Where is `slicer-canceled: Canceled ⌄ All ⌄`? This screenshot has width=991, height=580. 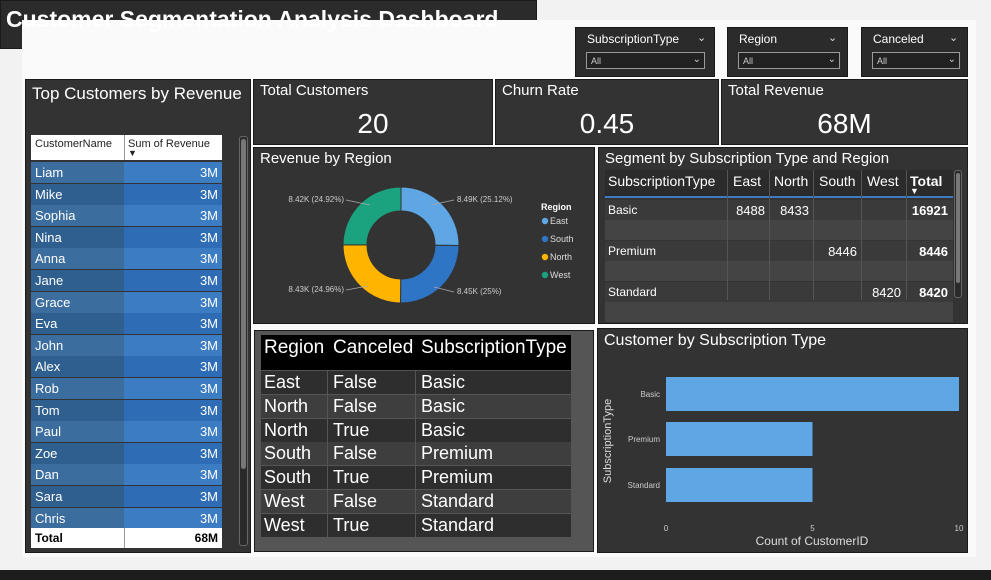
slicer-canceled: Canceled ⌄ All ⌄ is located at coordinates (914, 52).